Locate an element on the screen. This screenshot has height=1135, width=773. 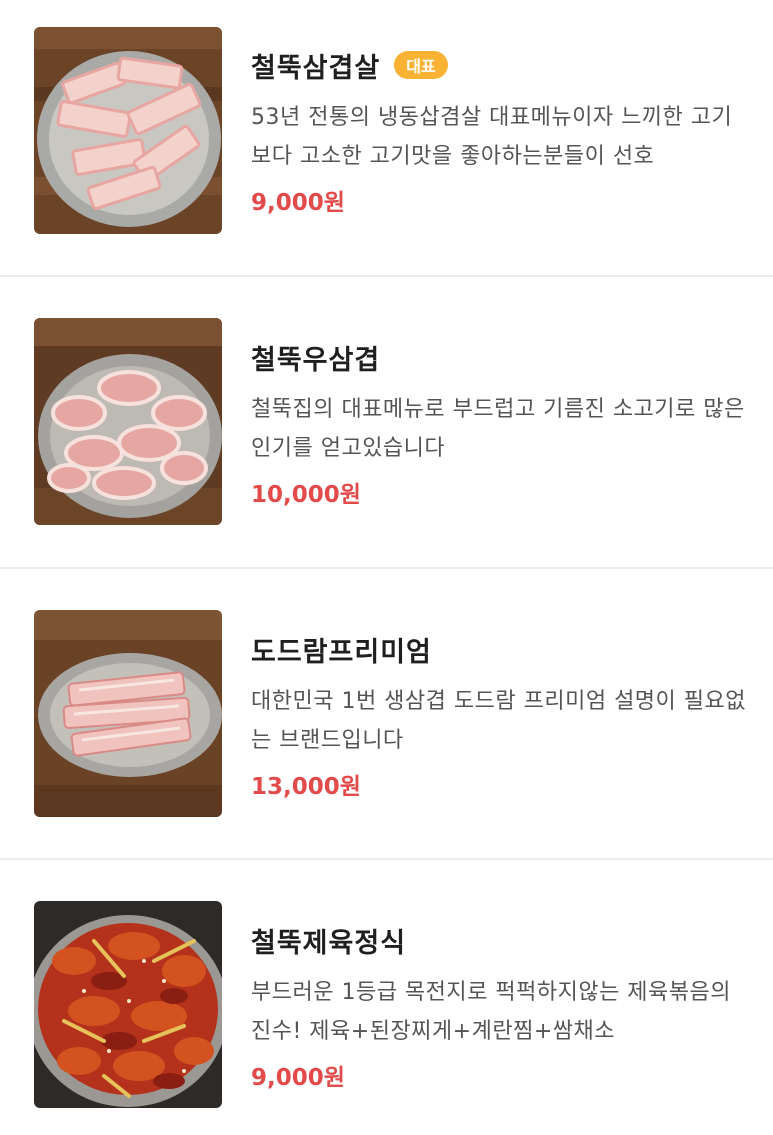
beef-brisket-rolls-image is located at coordinates (128, 421).